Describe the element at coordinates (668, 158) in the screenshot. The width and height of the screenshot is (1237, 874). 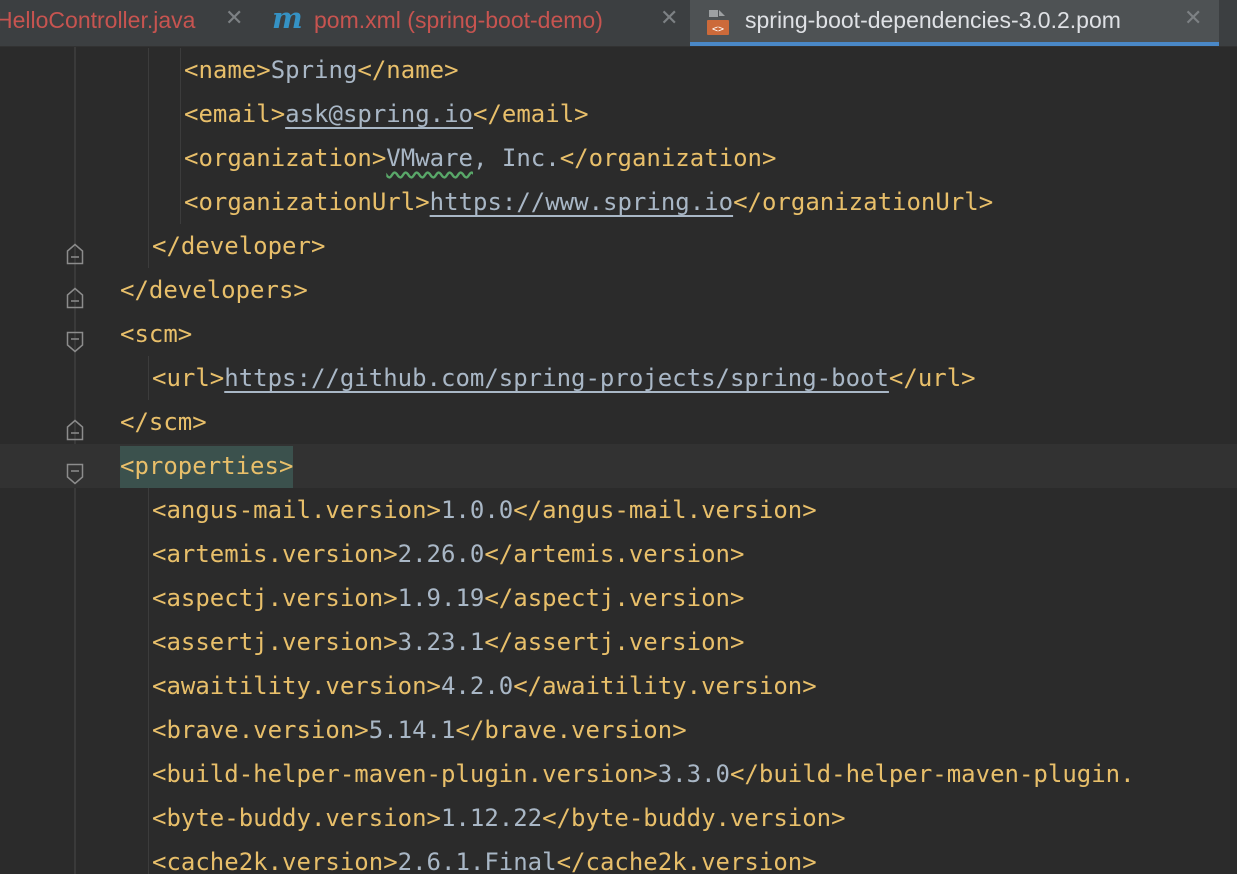
I see `xml-tag: </organization>` at that location.